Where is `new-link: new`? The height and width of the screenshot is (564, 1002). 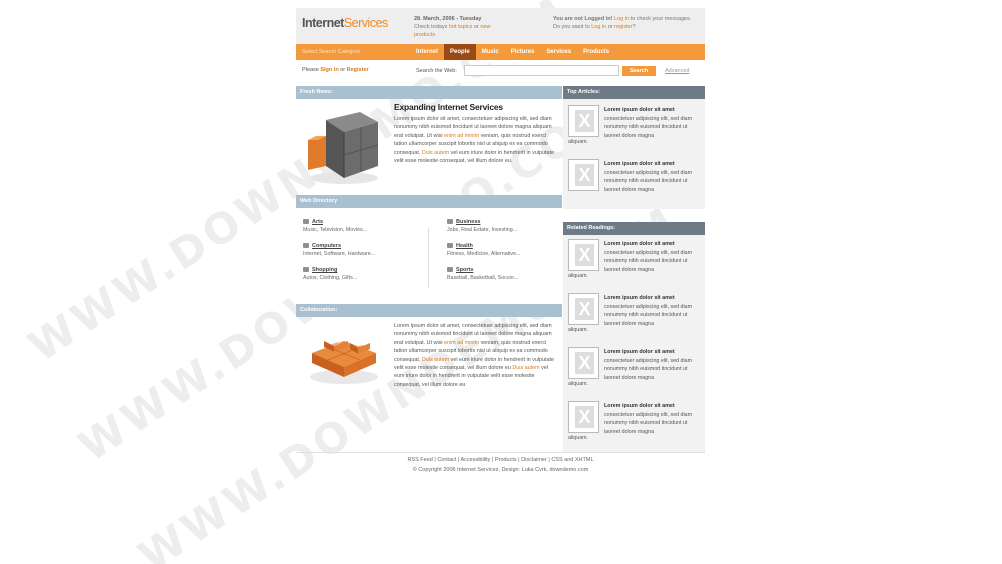
new-link: new is located at coordinates (485, 27).